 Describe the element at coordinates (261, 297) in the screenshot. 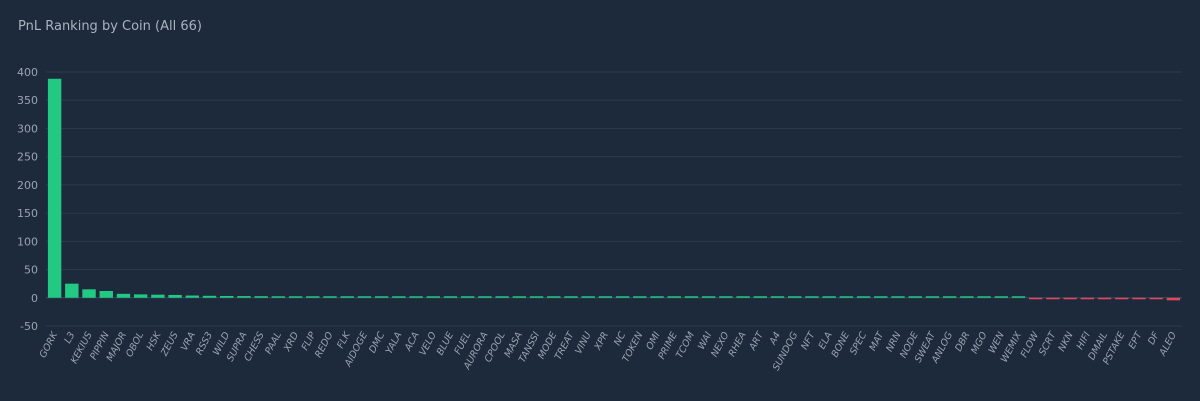

I see `bar-chess` at that location.